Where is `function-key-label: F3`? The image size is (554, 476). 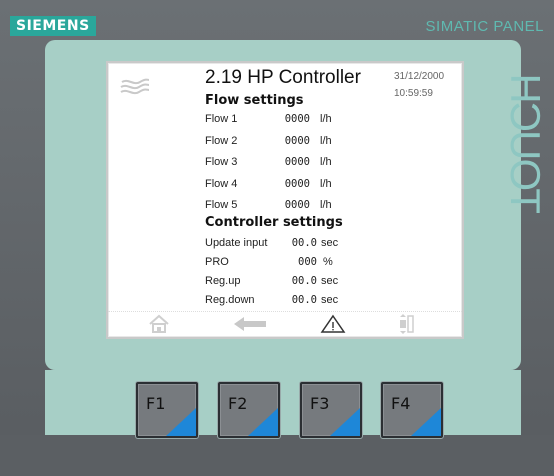
function-key-label: F3 is located at coordinates (320, 403).